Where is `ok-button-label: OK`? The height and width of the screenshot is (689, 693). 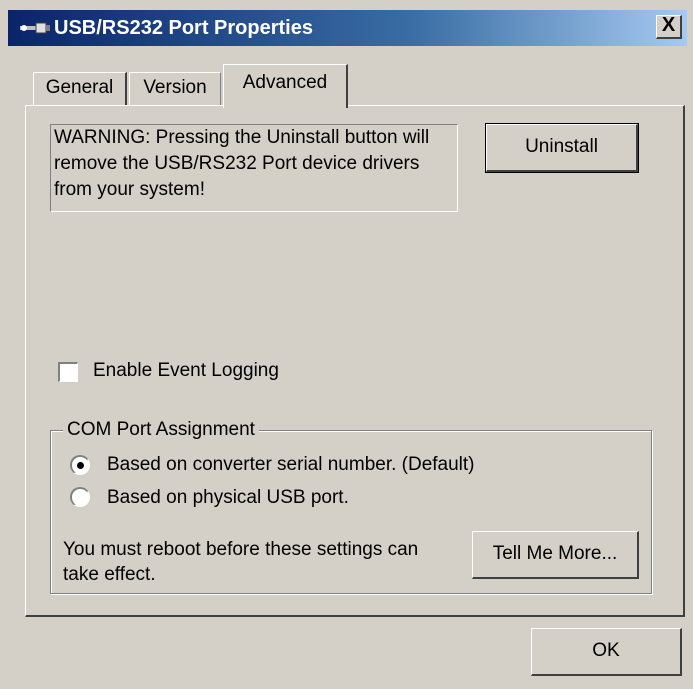 ok-button-label: OK is located at coordinates (606, 650).